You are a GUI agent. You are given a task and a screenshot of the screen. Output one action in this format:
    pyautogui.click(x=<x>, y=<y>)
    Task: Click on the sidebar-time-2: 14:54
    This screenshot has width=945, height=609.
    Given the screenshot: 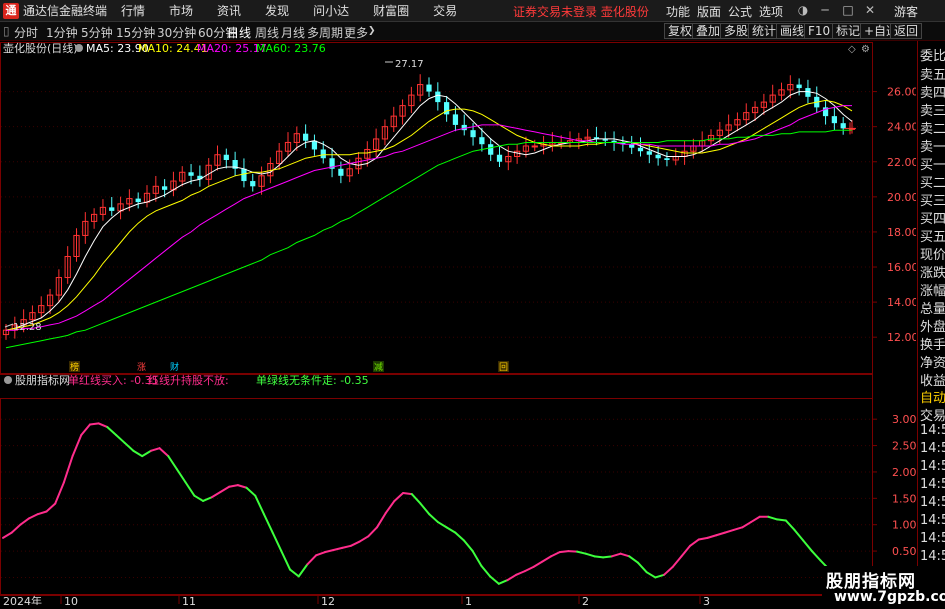 What is the action you would take?
    pyautogui.click(x=932, y=448)
    